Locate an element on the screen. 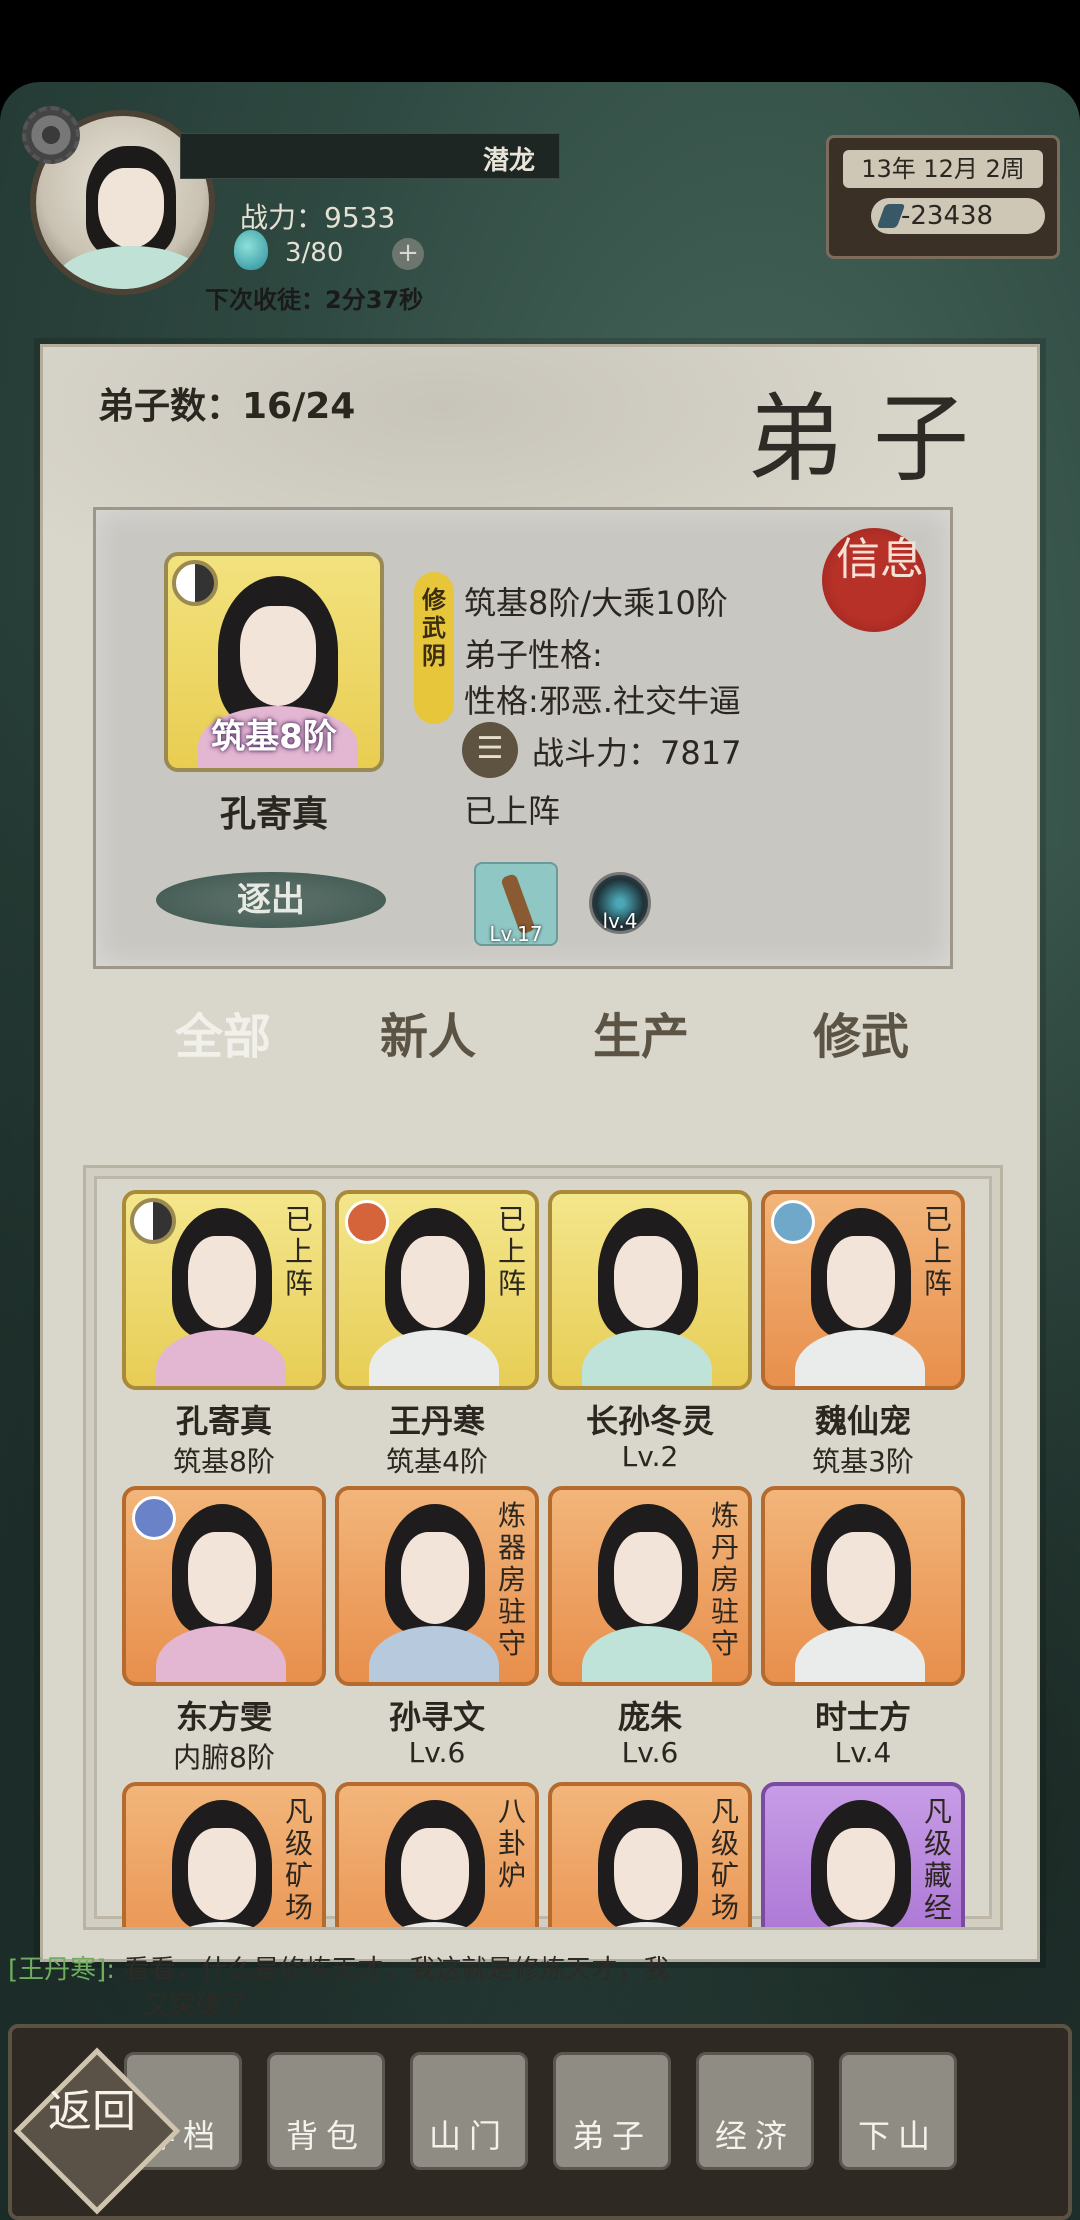 This screenshot has width=1080, height=2220. disciple-level: 筑基8阶 is located at coordinates (224, 1461).